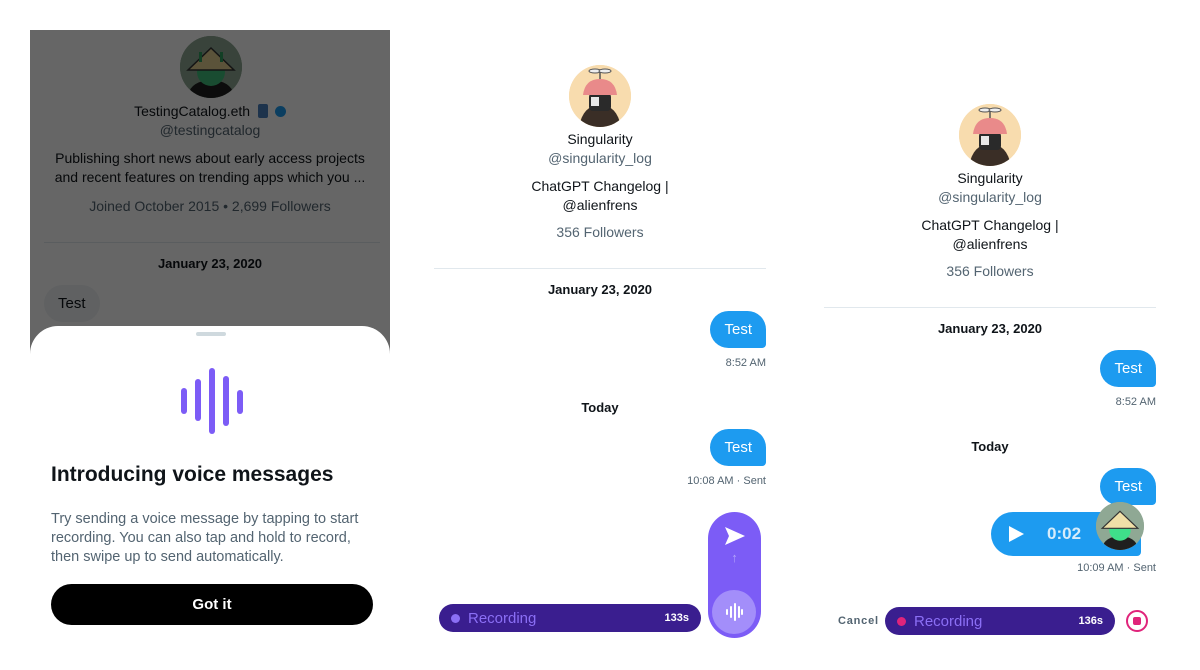 This screenshot has height=670, width=1200. What do you see at coordinates (1116, 568) in the screenshot?
I see `message-timestamp: 10:09 AM · Sent` at bounding box center [1116, 568].